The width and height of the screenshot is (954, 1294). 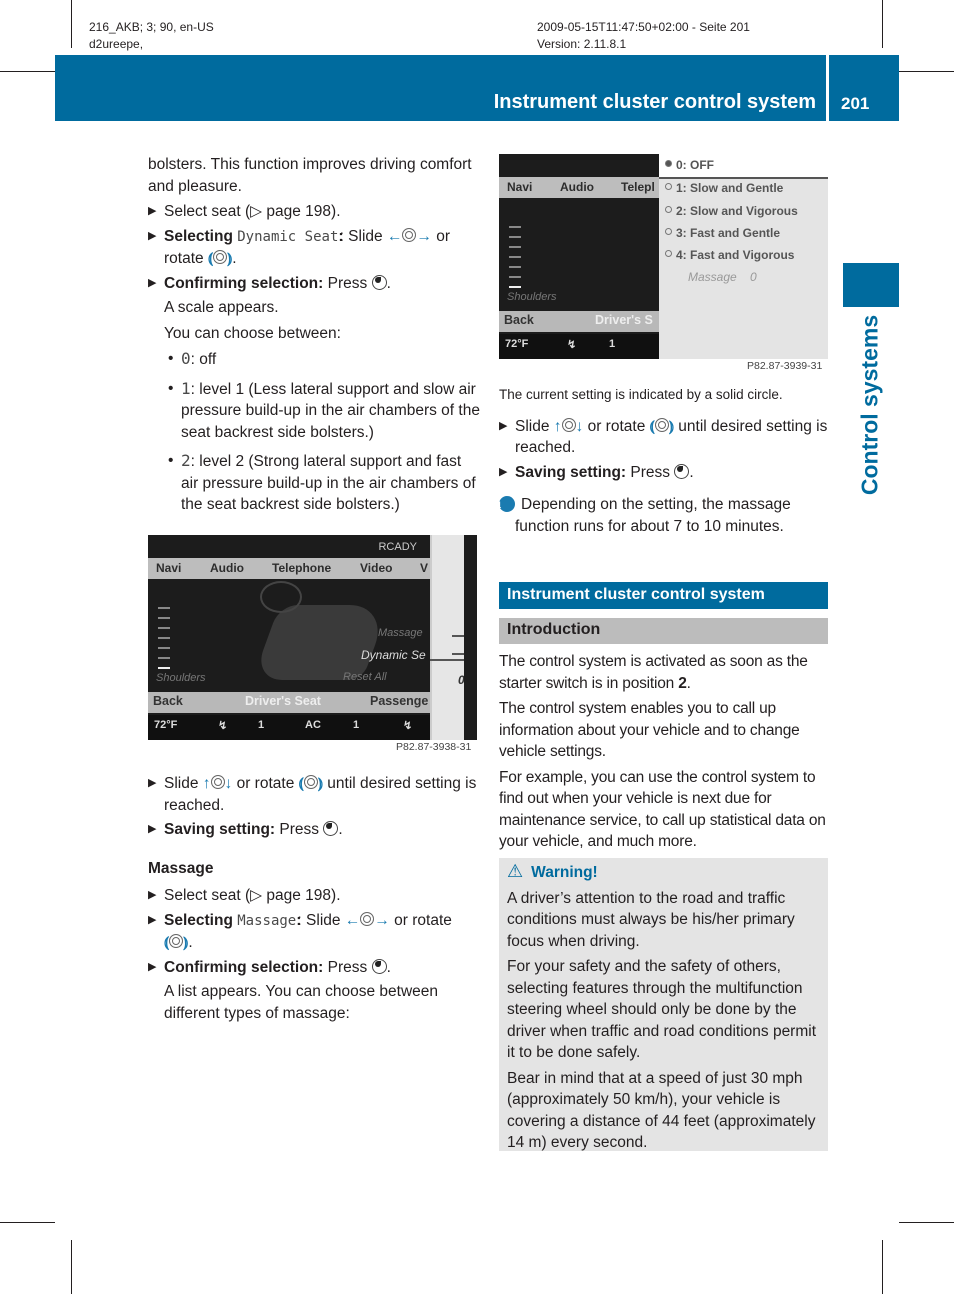 I want to click on step-select-seat: ▶ Select seat (▷ page 198)., so click(x=314, y=896).